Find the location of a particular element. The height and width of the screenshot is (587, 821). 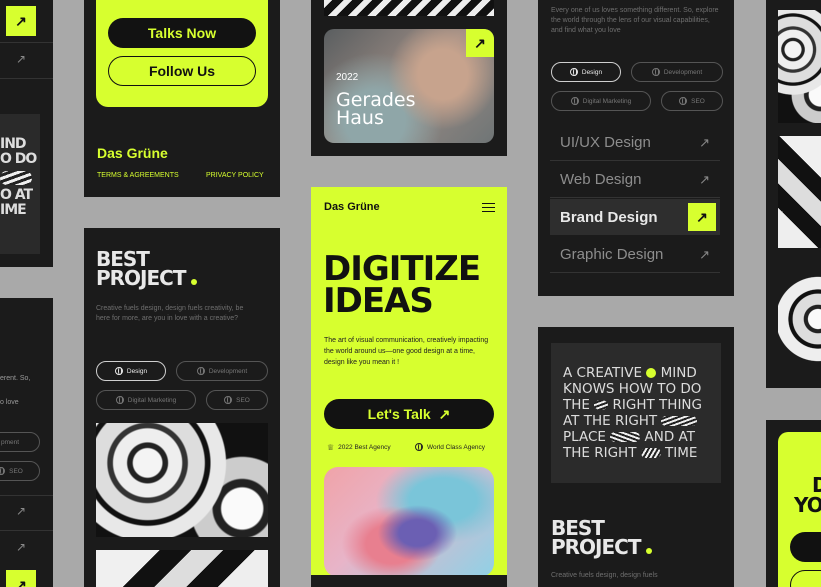

service-web: Web Design ↗ is located at coordinates (635, 180).